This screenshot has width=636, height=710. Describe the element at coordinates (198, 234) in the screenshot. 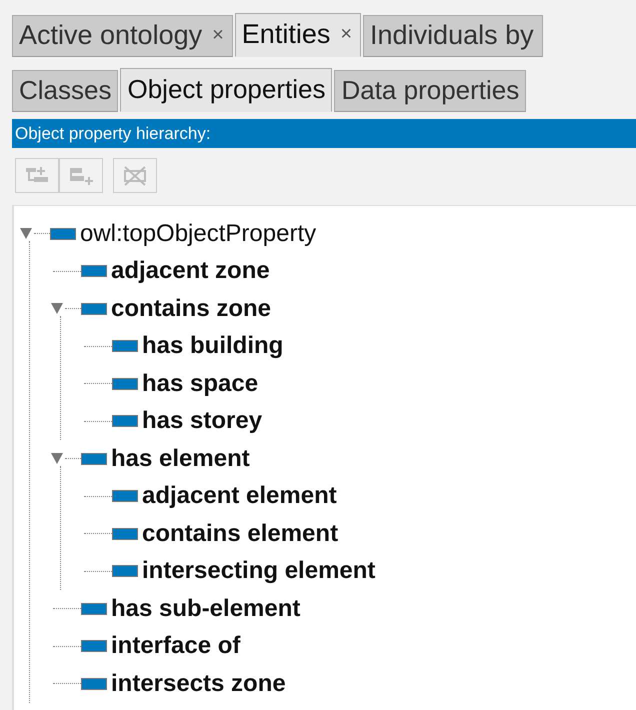

I see `tree-item: owl:topObjectProperty` at that location.